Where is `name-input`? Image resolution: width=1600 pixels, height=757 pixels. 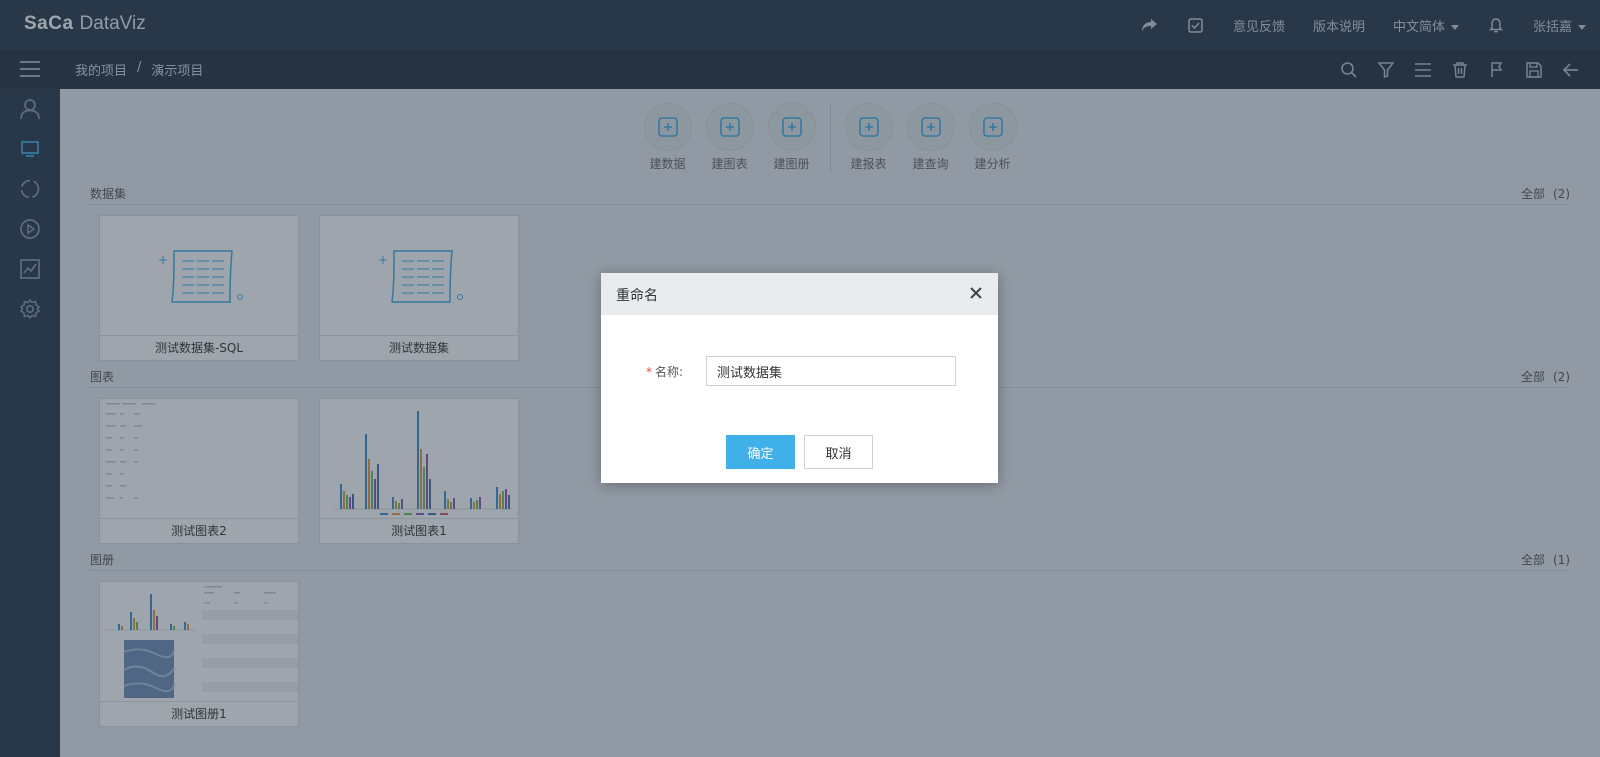 name-input is located at coordinates (831, 371).